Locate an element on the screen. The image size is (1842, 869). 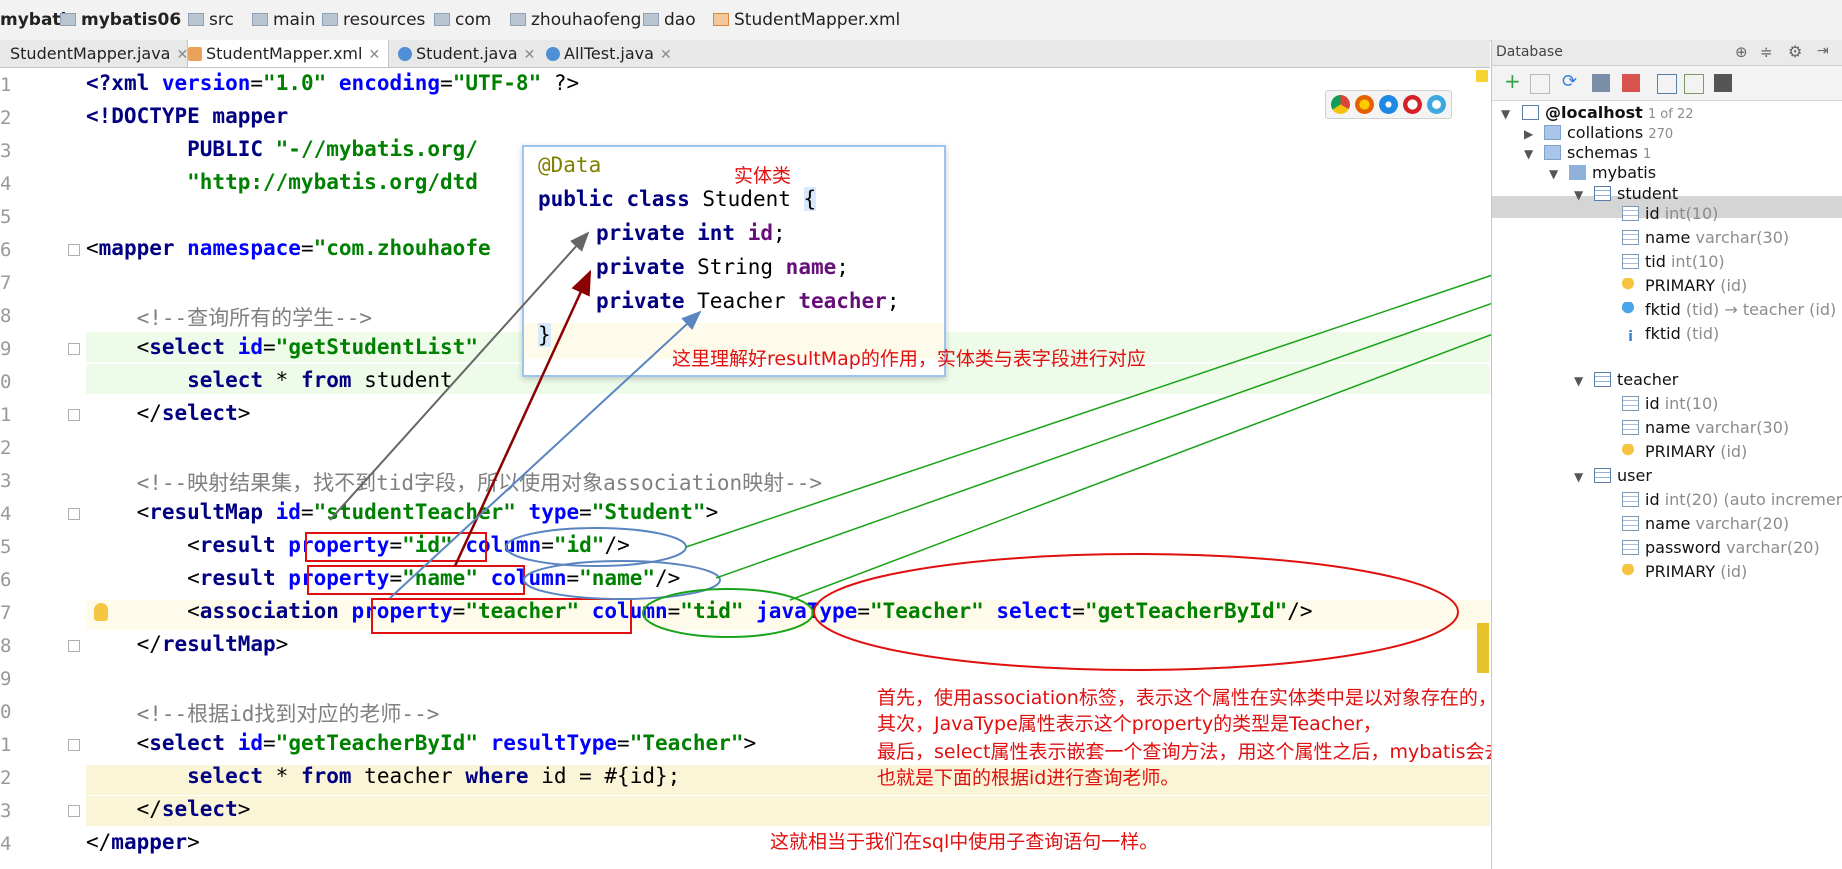
tree-schemas: schemas 1 is located at coordinates (1597, 152).